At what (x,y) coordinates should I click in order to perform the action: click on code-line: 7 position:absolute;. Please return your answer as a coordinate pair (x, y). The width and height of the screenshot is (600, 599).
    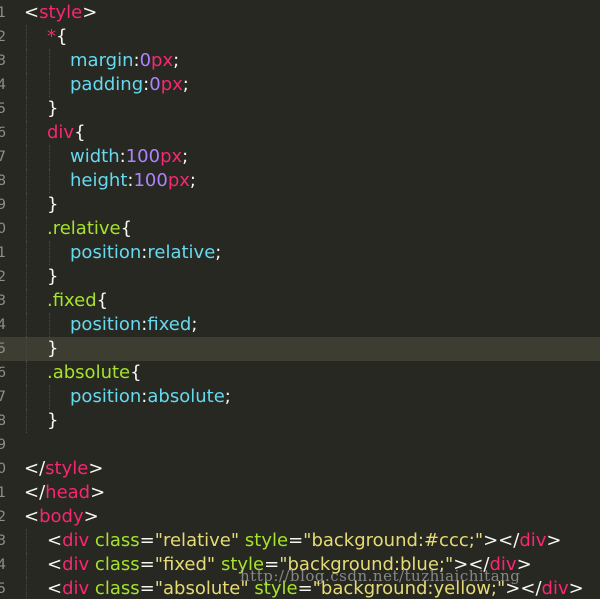
    Looking at the image, I should click on (300, 397).